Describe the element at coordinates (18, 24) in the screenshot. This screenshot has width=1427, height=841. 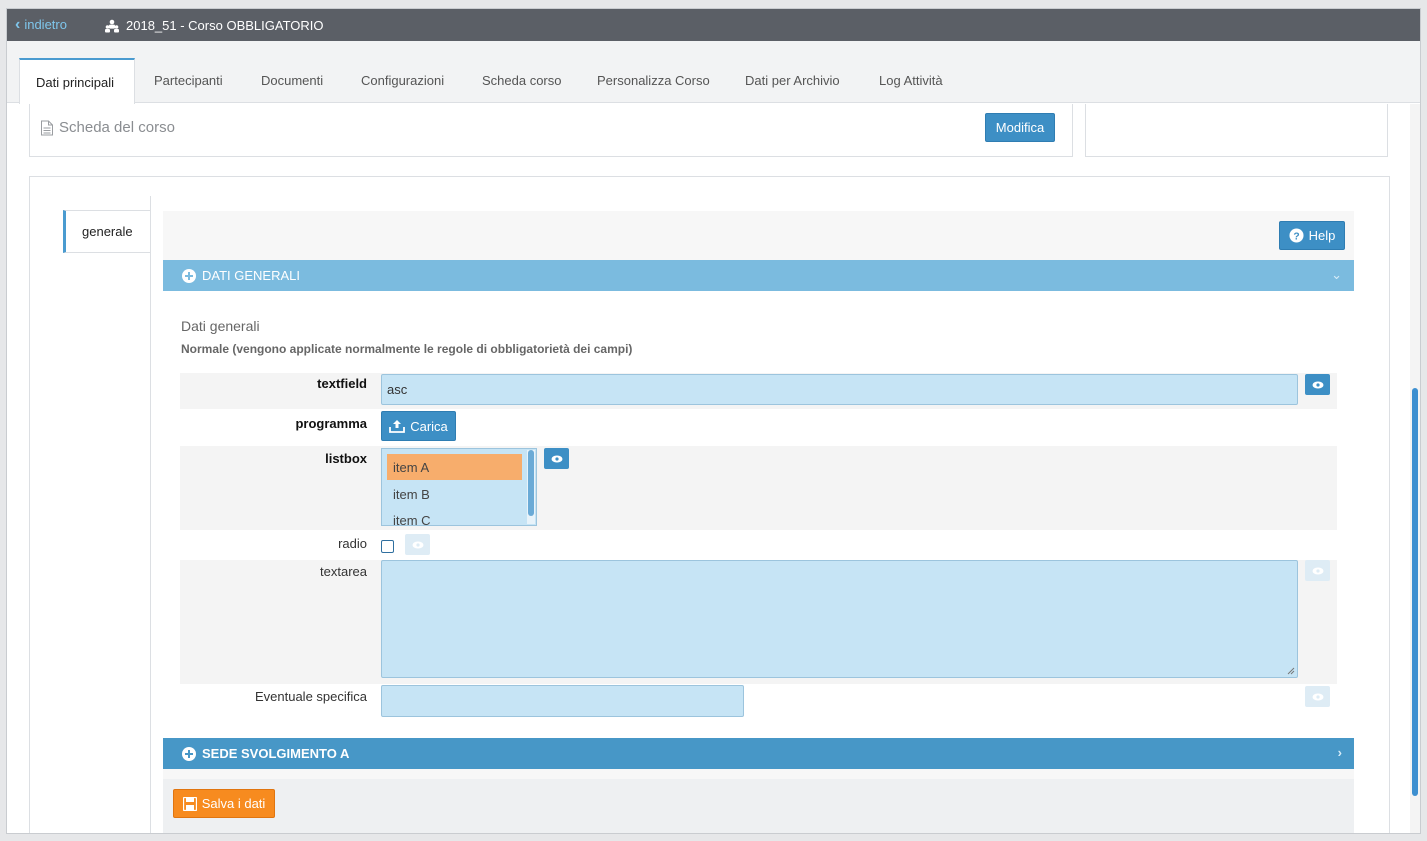
I see `chevron-left-icon: ‹` at that location.